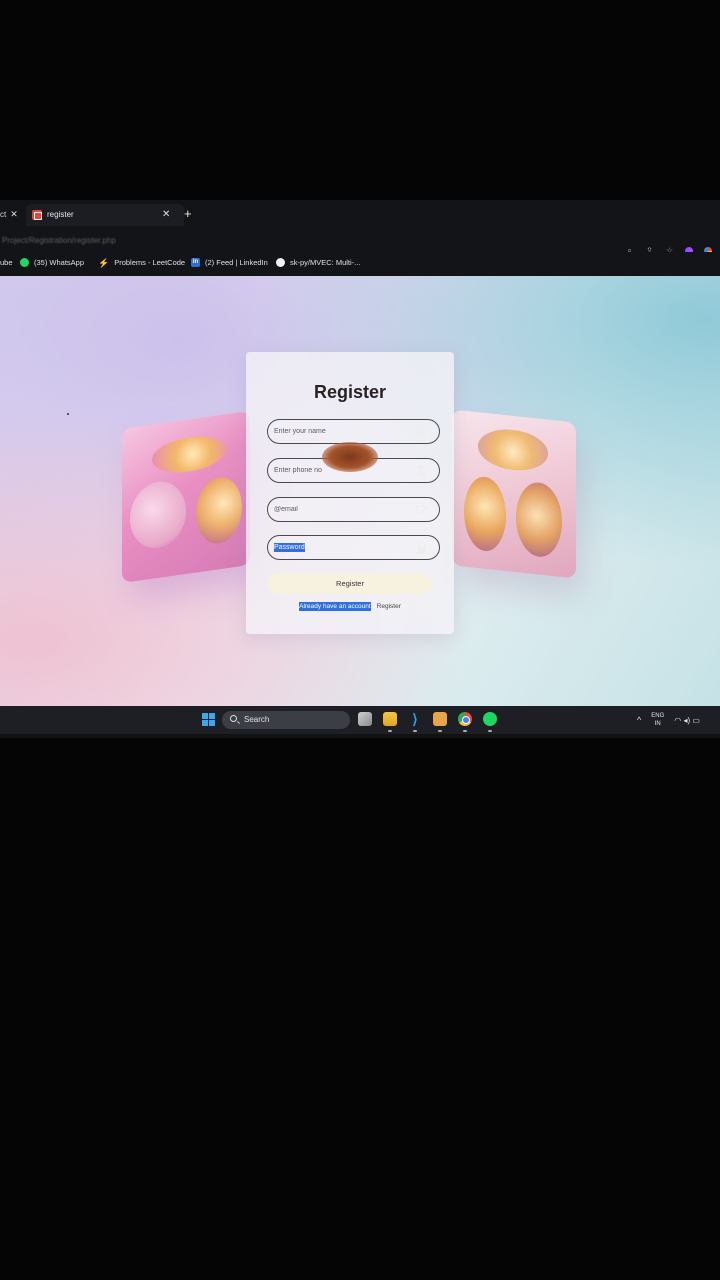 The width and height of the screenshot is (720, 1280). I want to click on chevron-up-icon: ^, so click(639, 720).